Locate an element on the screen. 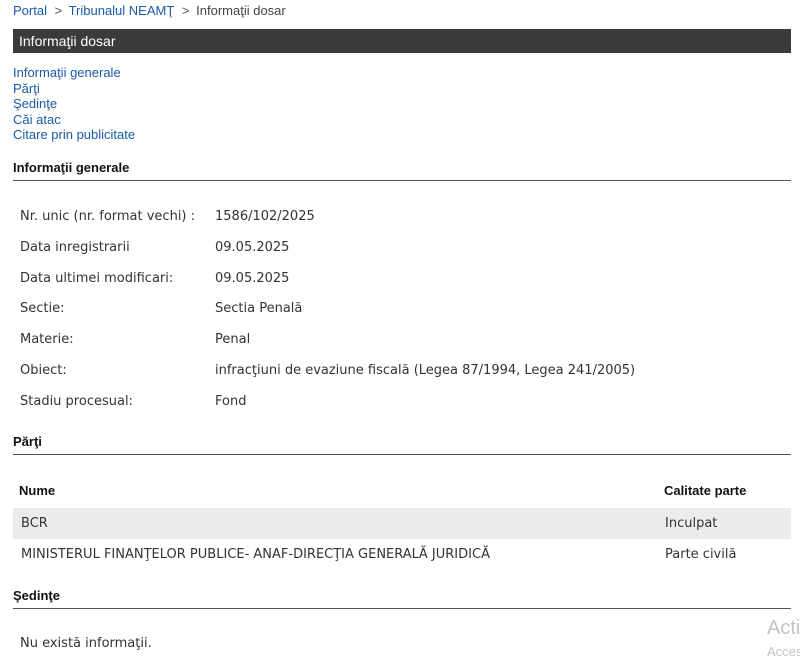 The image size is (800, 664). info-label: Materie: is located at coordinates (47, 339).